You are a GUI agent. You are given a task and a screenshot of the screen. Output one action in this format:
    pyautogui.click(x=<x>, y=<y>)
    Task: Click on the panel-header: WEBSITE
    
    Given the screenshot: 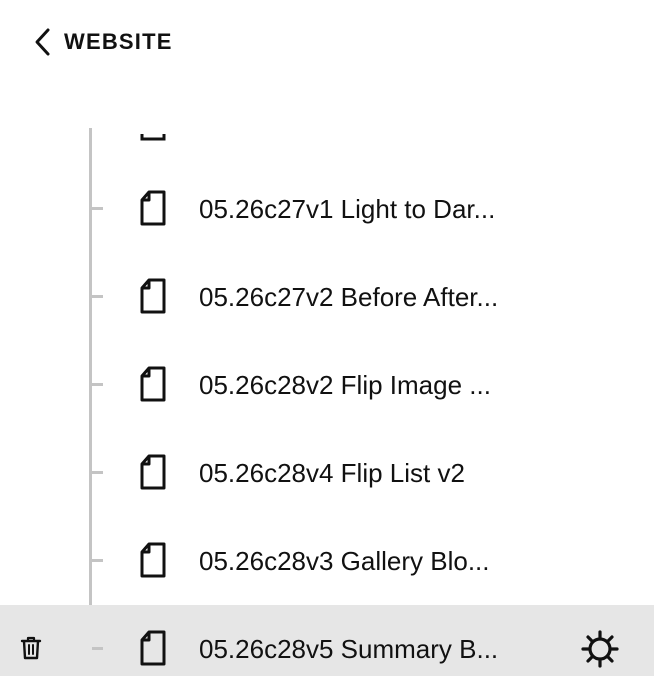 What is the action you would take?
    pyautogui.click(x=327, y=42)
    